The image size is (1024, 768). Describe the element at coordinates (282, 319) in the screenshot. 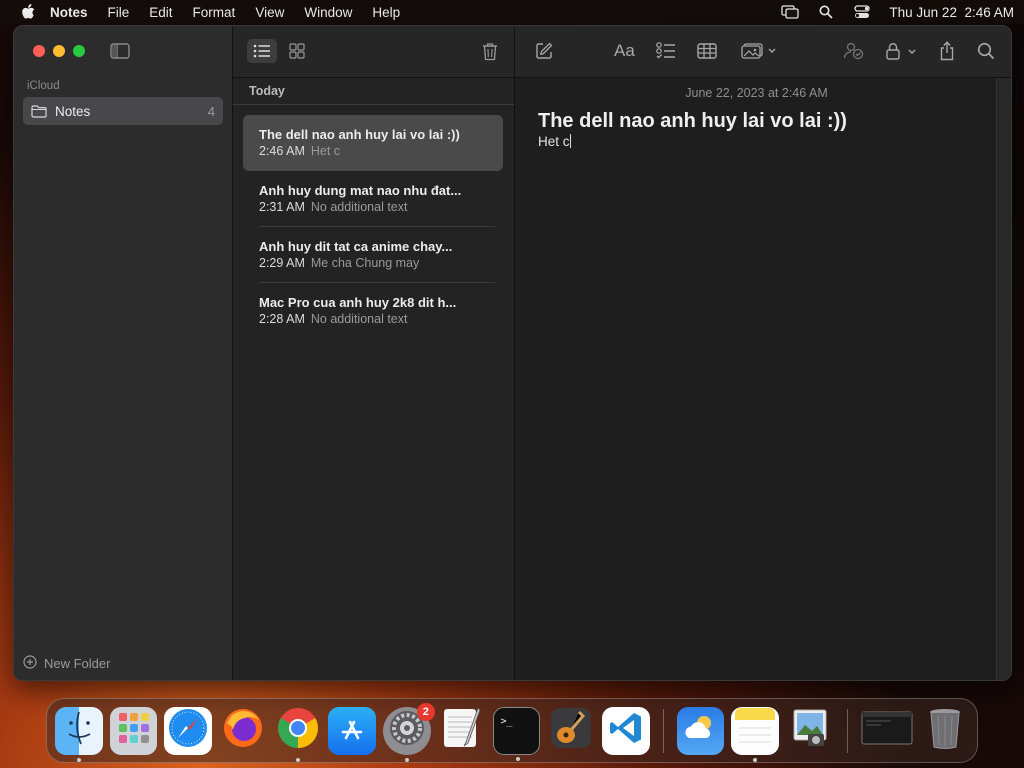

I see `note-time: 2:28 AM` at that location.